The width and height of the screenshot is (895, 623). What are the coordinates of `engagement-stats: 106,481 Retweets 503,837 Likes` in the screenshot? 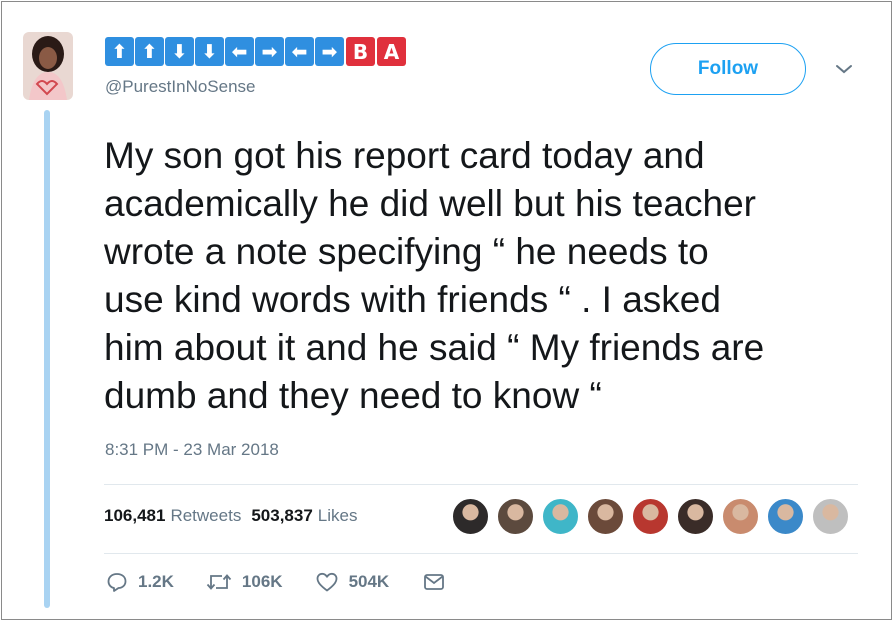 It's located at (230, 516).